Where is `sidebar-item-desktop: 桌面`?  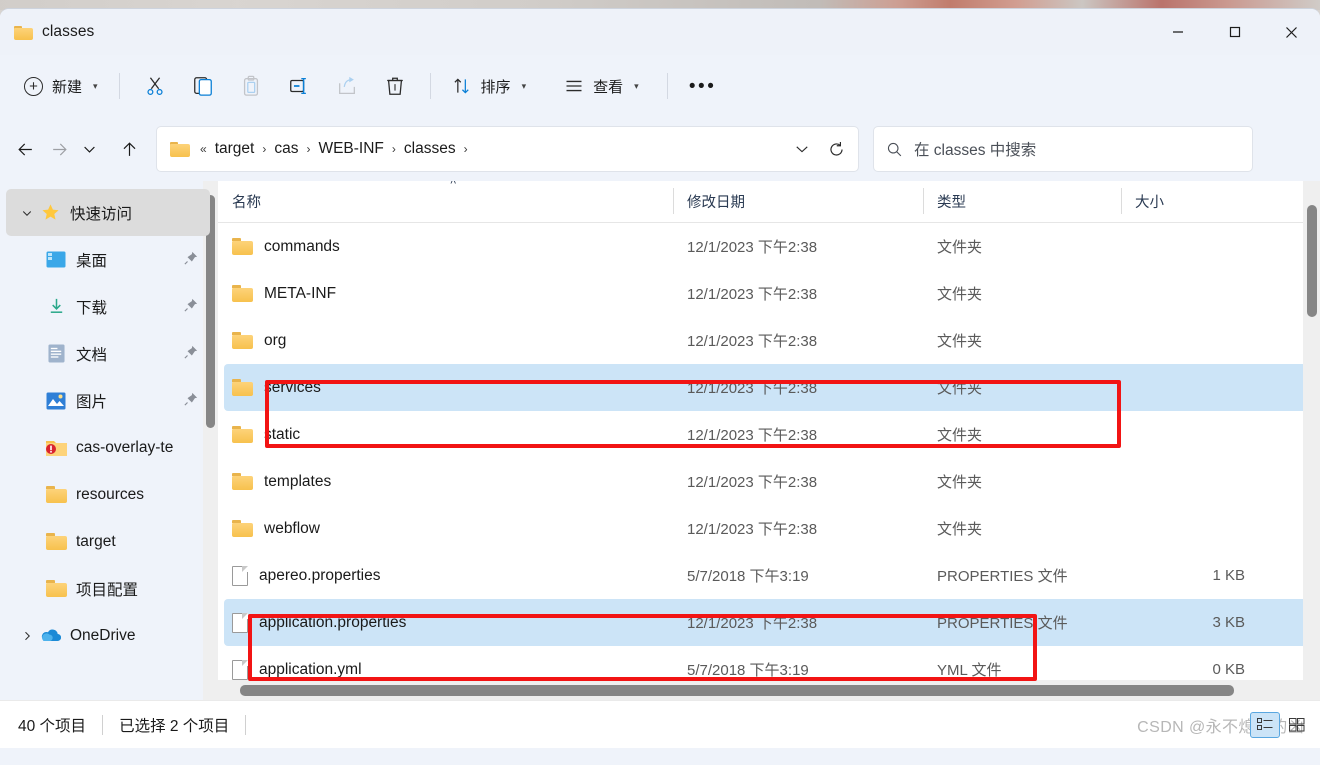
sidebar-item-desktop: 桌面 is located at coordinates (108, 259).